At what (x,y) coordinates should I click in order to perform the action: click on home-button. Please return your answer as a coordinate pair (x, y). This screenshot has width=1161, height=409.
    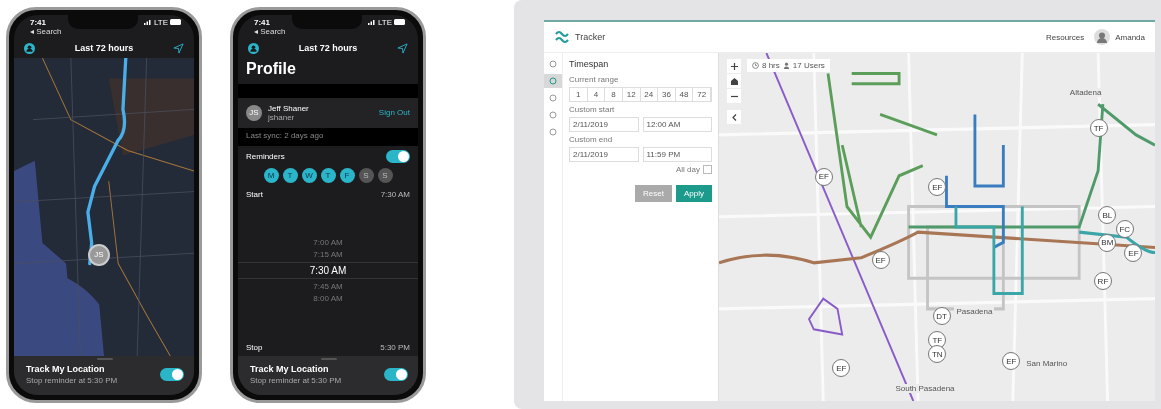
    Looking at the image, I should click on (734, 81).